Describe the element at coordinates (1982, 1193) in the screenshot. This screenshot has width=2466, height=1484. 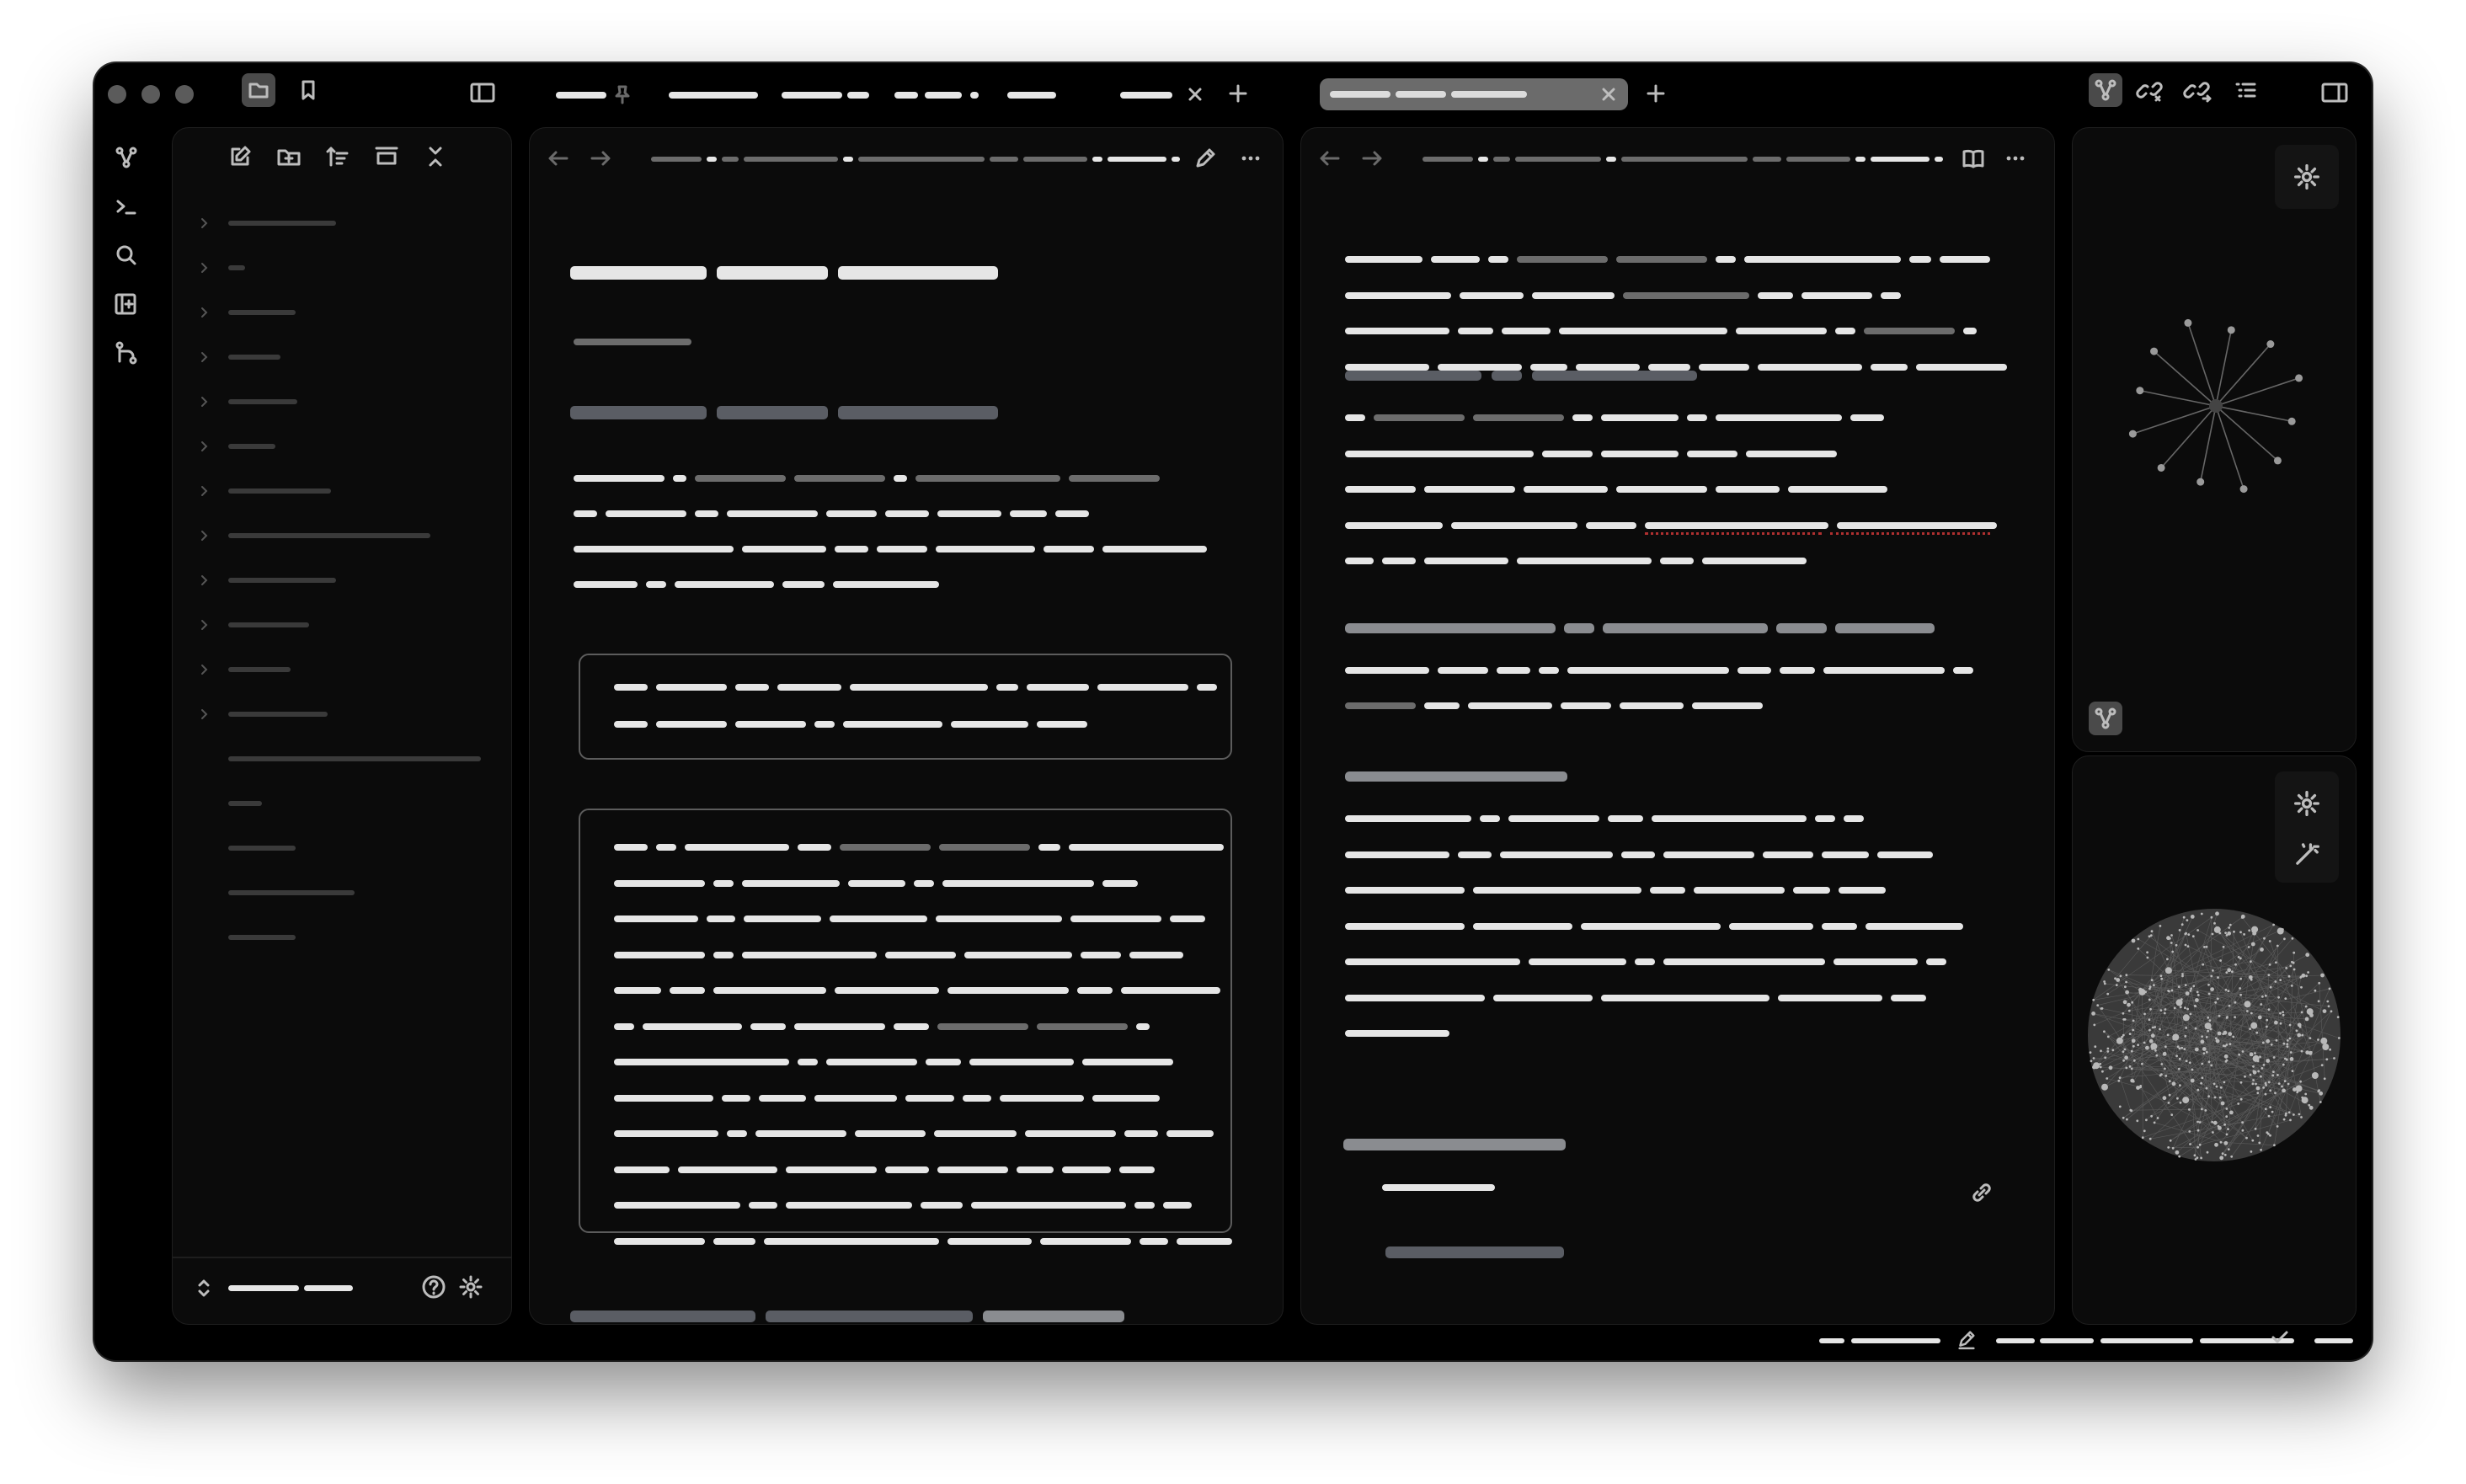
I see `link-icon` at that location.